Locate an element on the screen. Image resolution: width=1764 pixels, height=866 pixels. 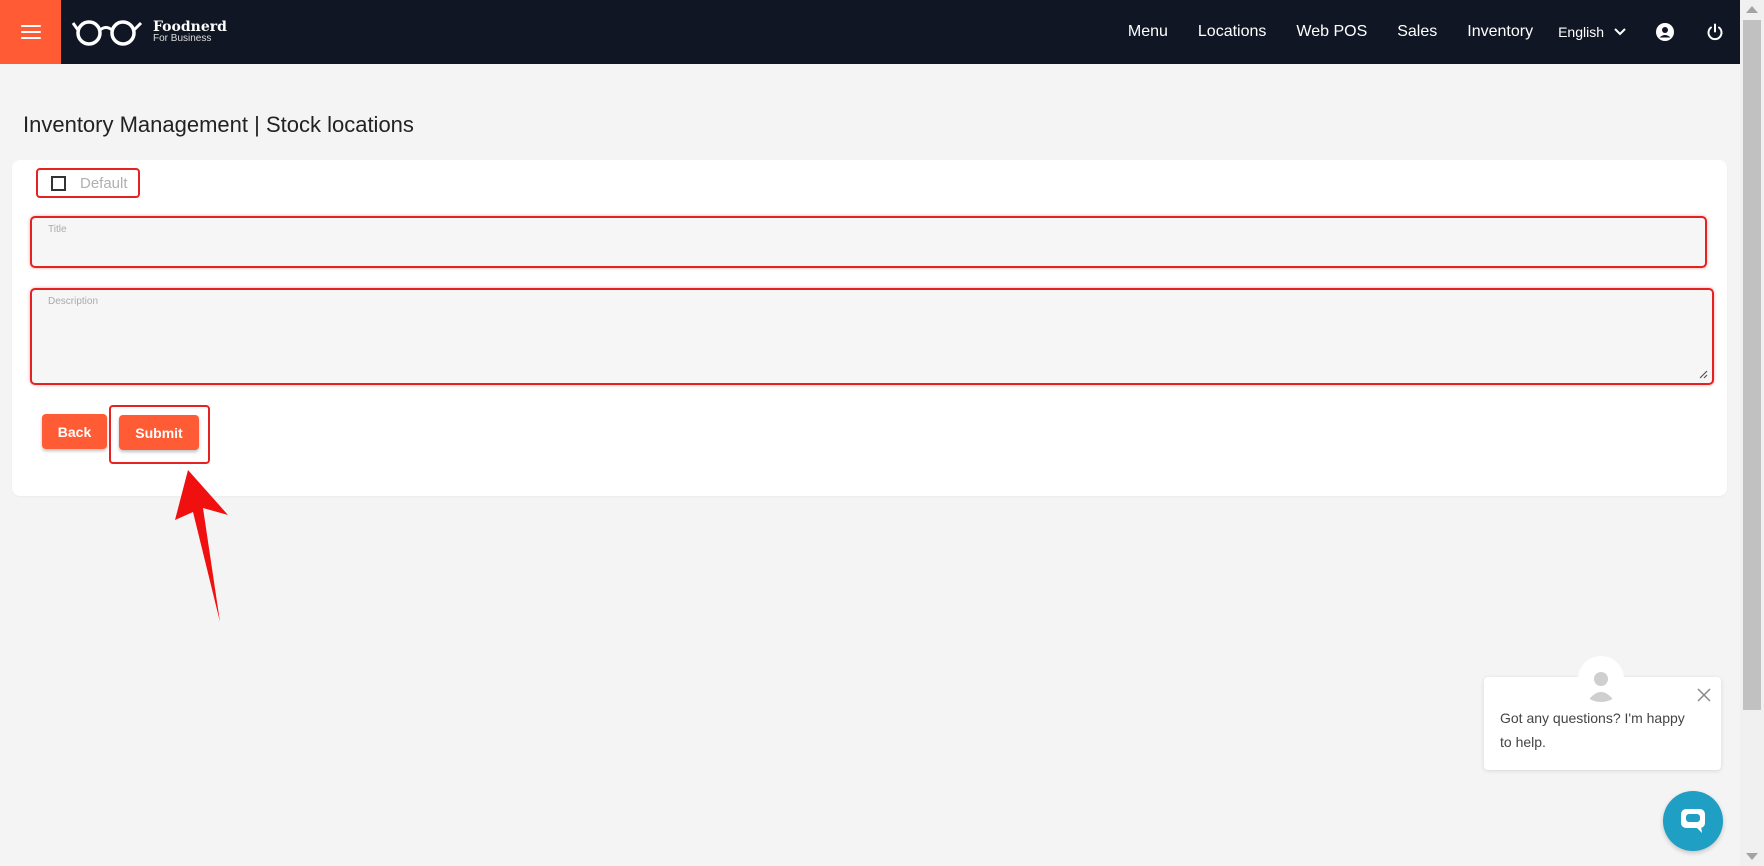
submit-button: Submit is located at coordinates (159, 432).